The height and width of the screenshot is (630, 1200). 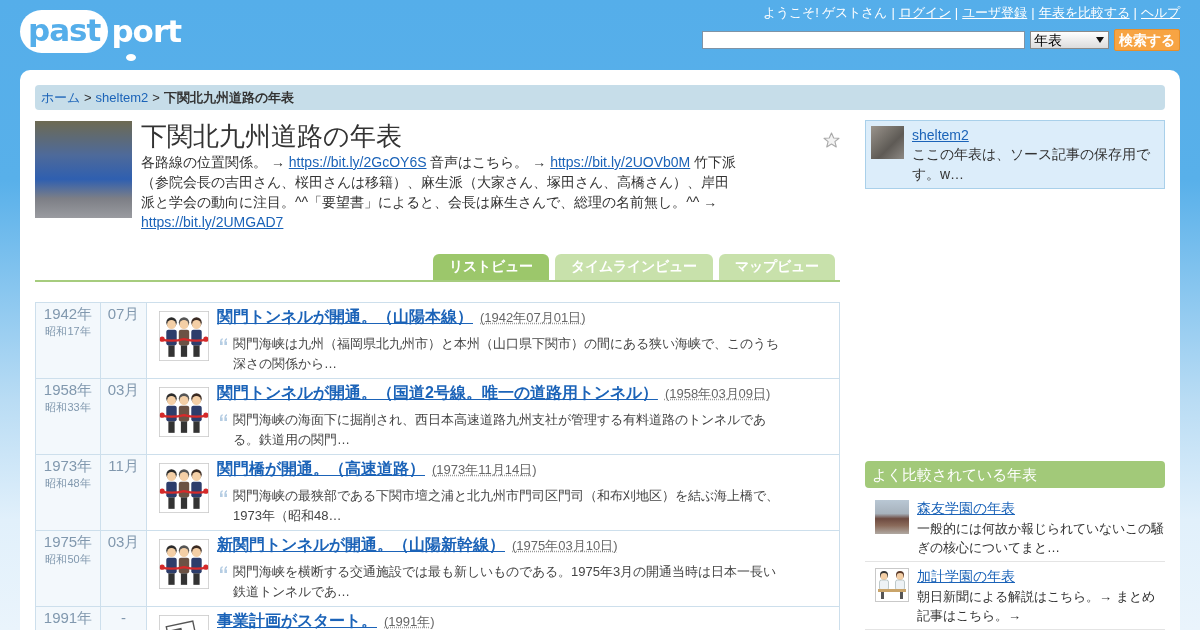 I want to click on timeline-title: 下関北九州道路の年表, so click(x=272, y=136).